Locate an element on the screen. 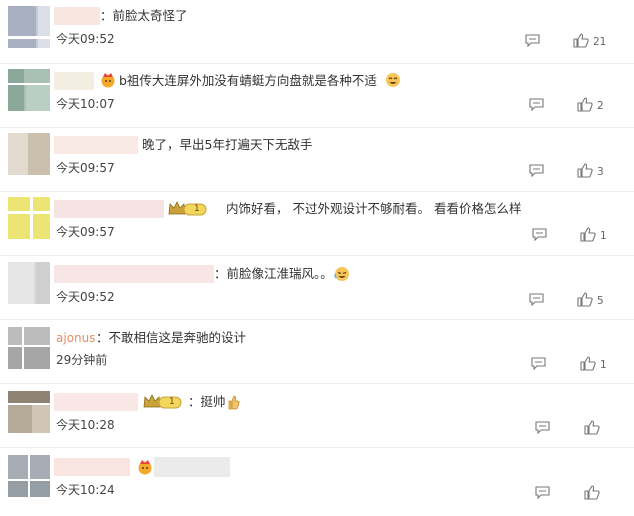  like-count: 21 is located at coordinates (600, 42).